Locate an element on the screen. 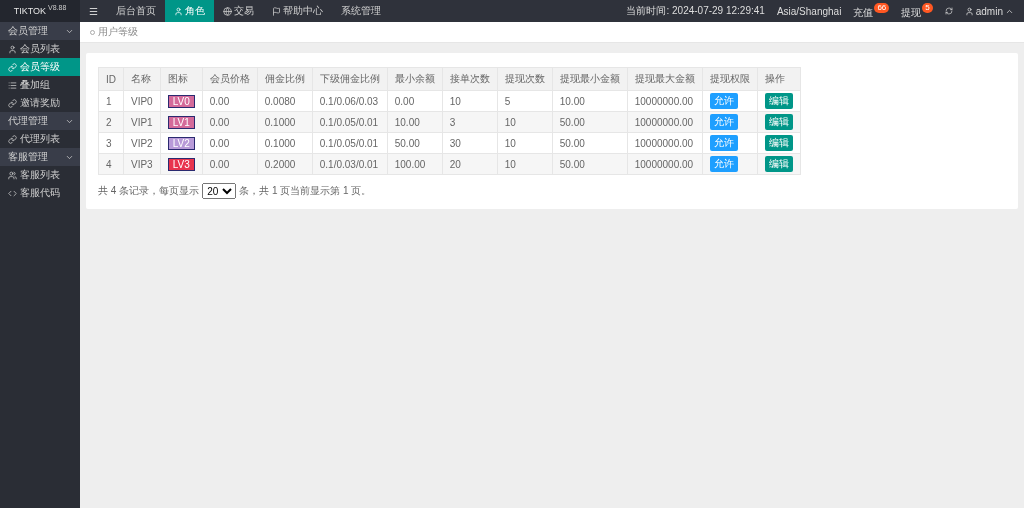  pagination-text: 共 4 条记录，每页显示 is located at coordinates (149, 191).